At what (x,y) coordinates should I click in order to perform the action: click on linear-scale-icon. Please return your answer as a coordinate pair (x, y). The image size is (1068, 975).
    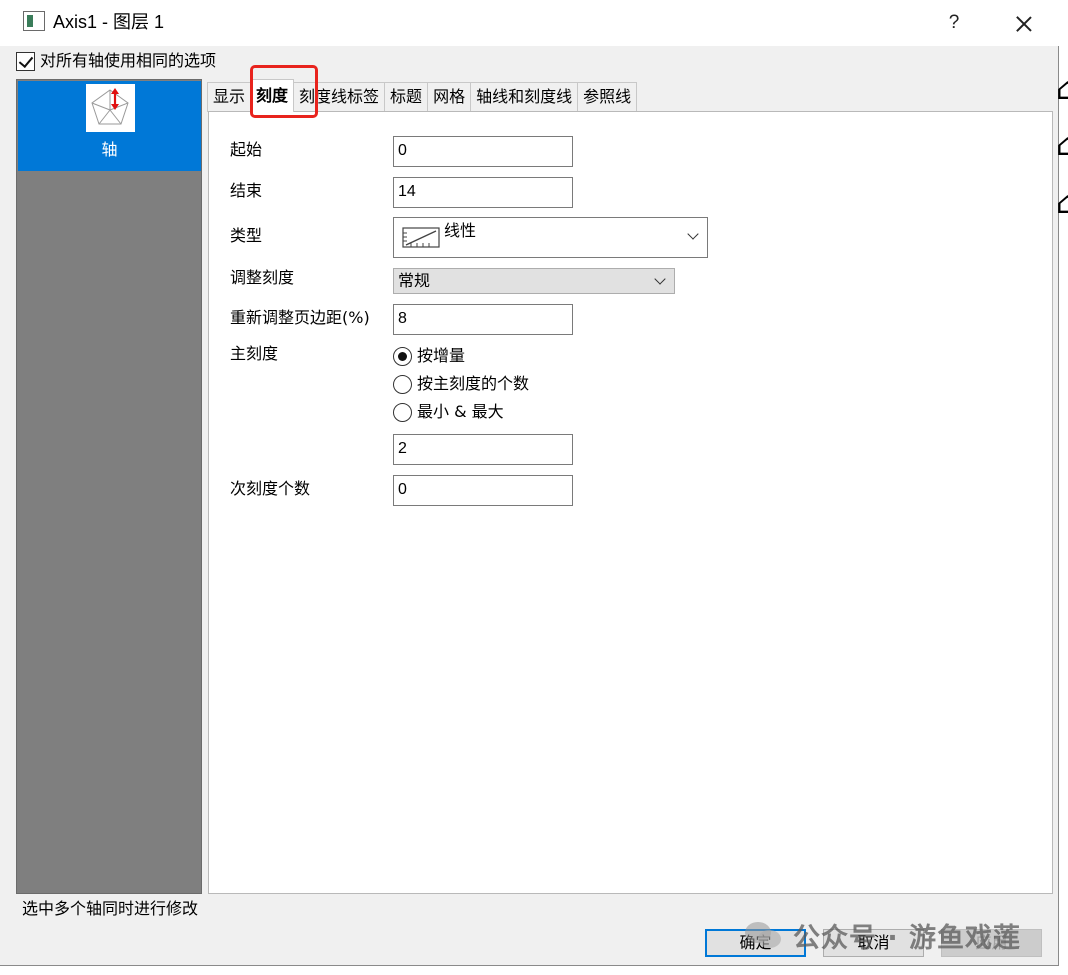
    Looking at the image, I should click on (421, 237).